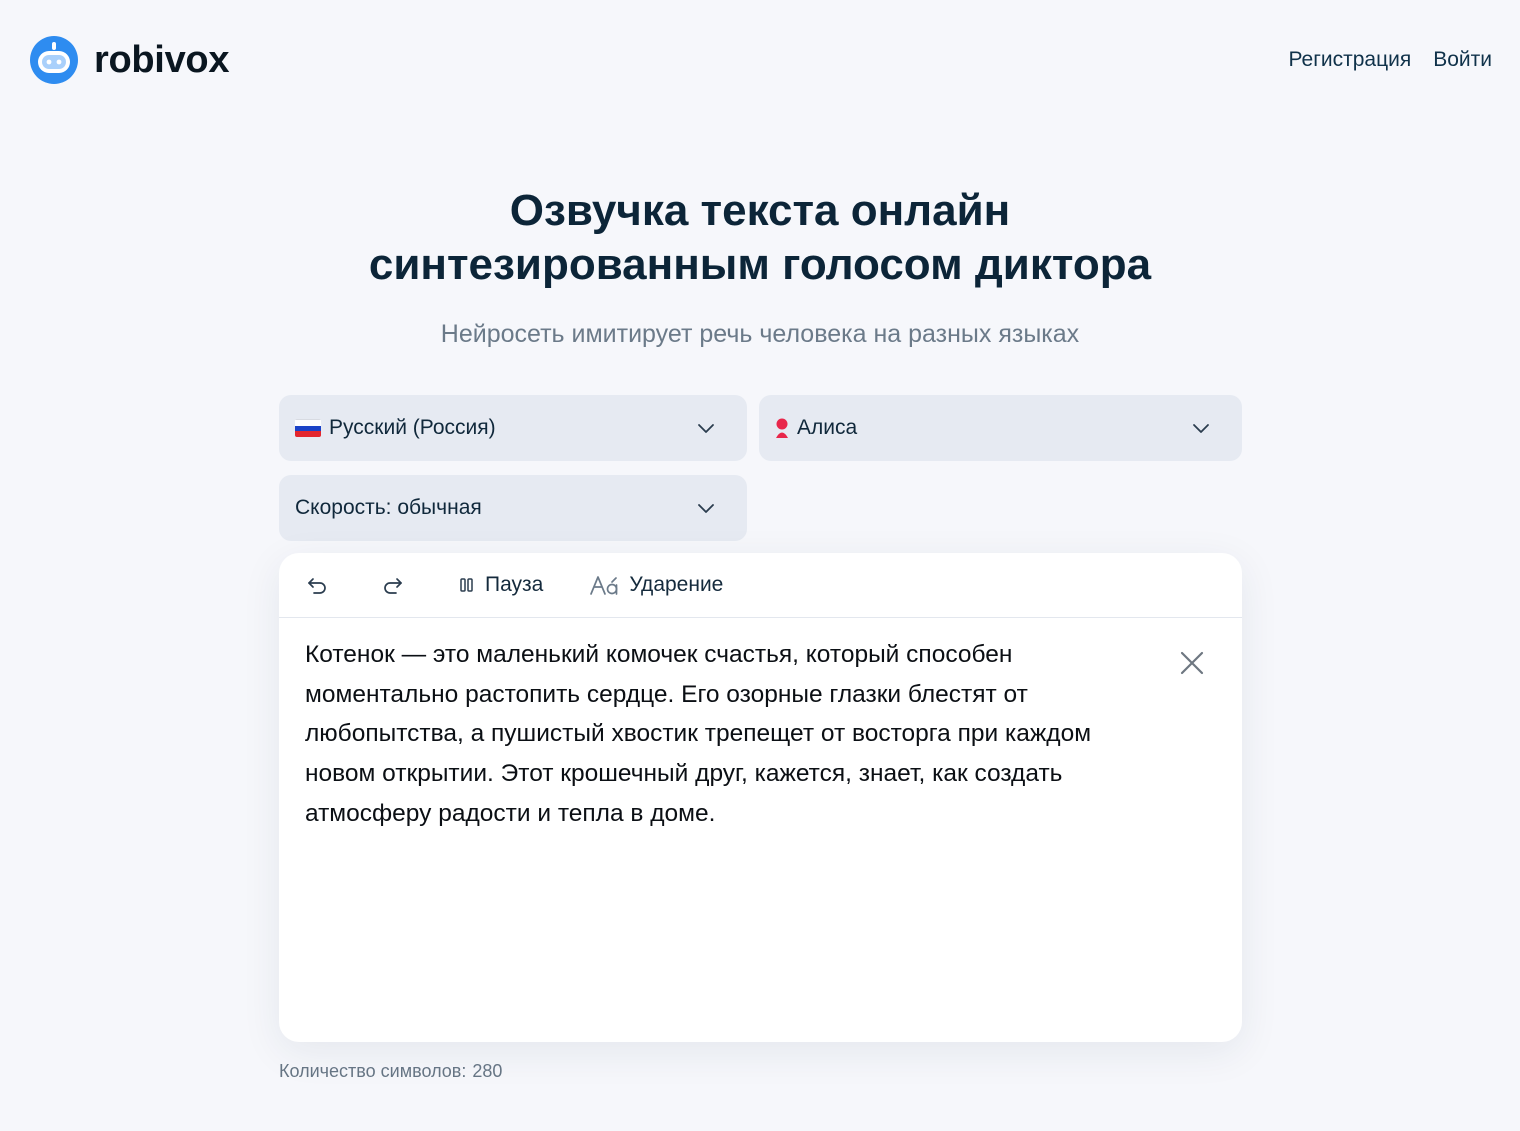 The width and height of the screenshot is (1520, 1131). Describe the element at coordinates (604, 585) in the screenshot. I see `stress-icon` at that location.